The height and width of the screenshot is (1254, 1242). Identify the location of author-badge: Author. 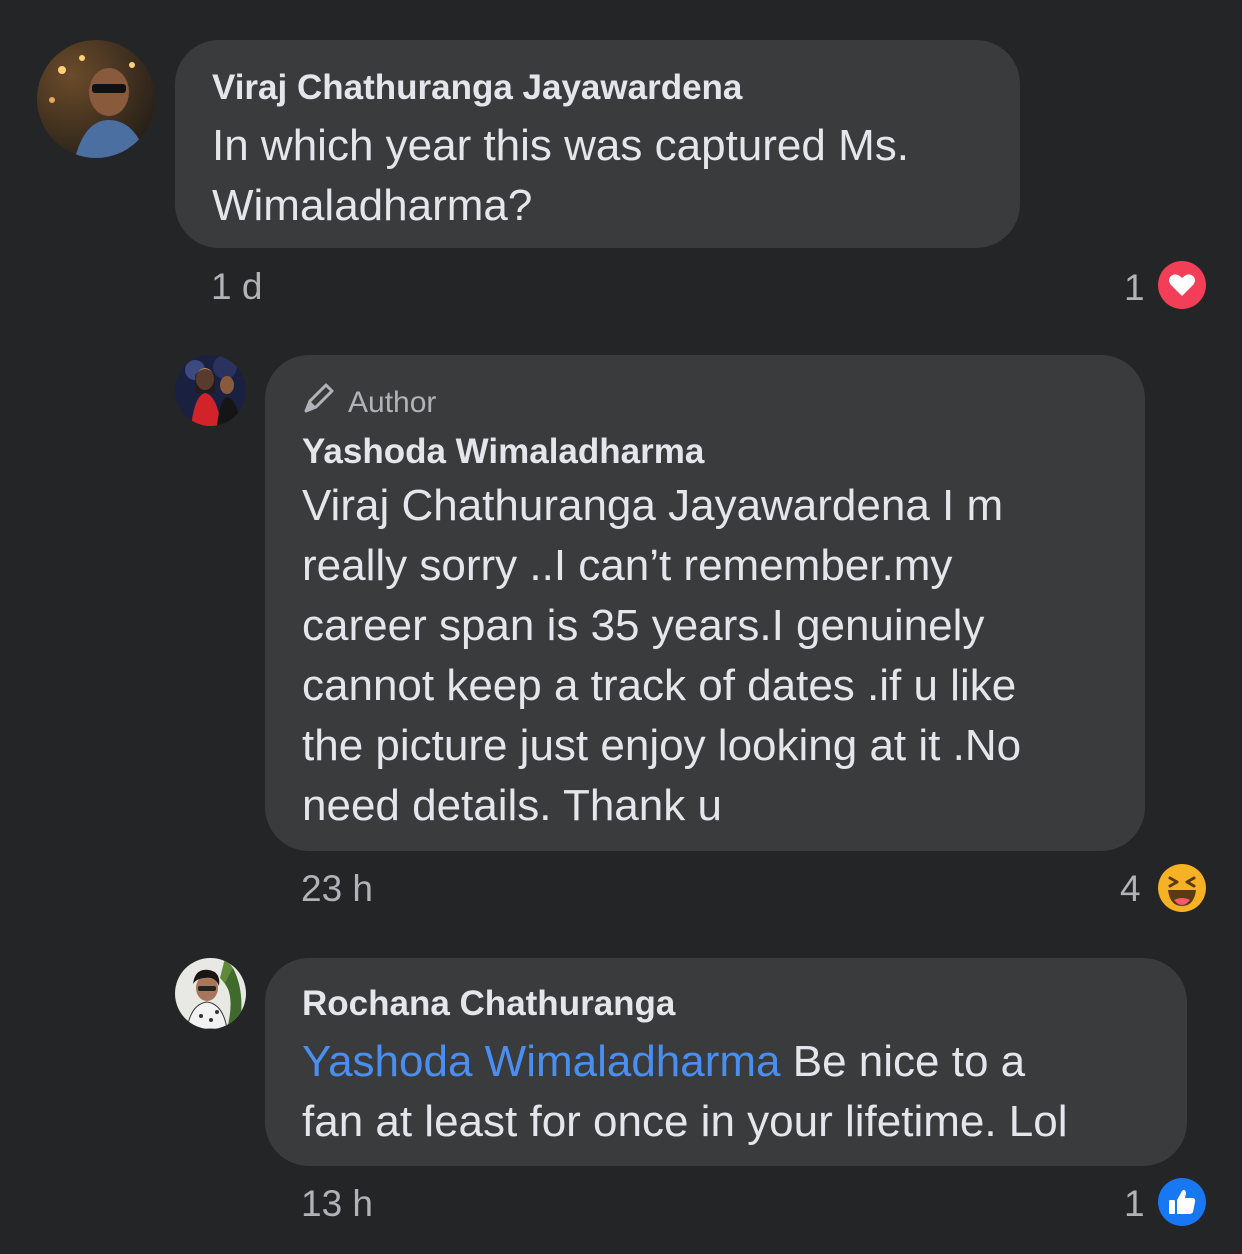
(705, 402).